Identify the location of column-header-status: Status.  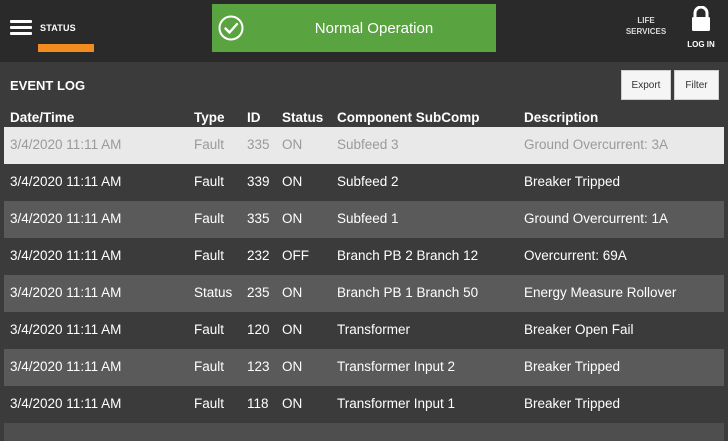
(302, 117).